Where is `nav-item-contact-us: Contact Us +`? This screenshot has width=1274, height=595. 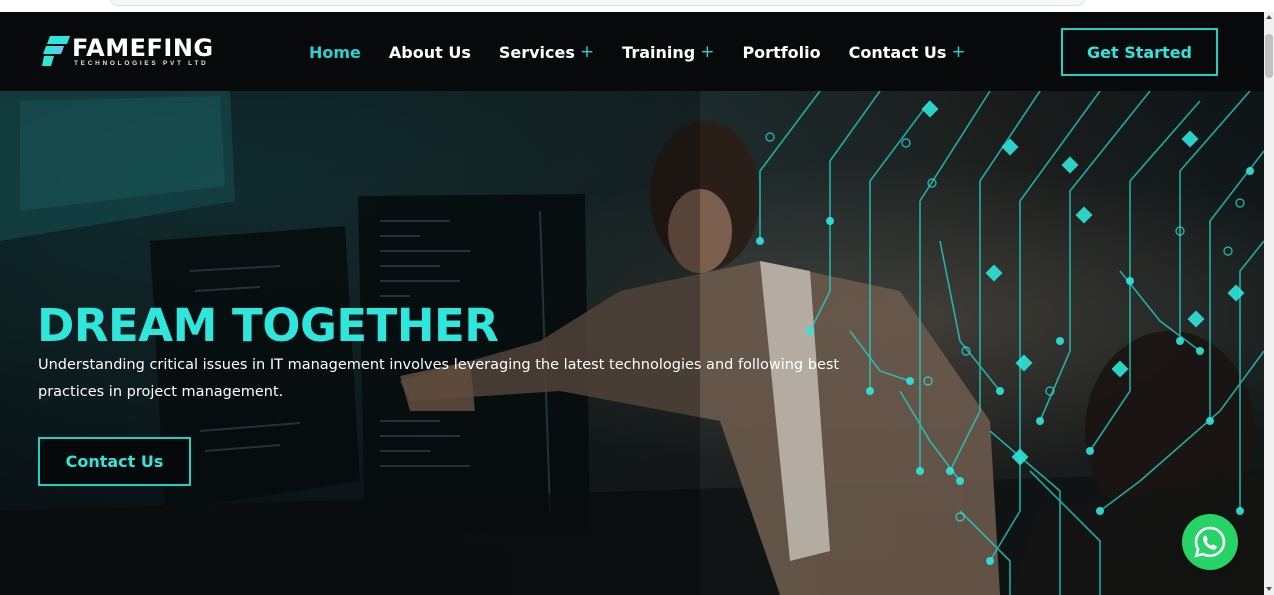 nav-item-contact-us: Contact Us + is located at coordinates (907, 52).